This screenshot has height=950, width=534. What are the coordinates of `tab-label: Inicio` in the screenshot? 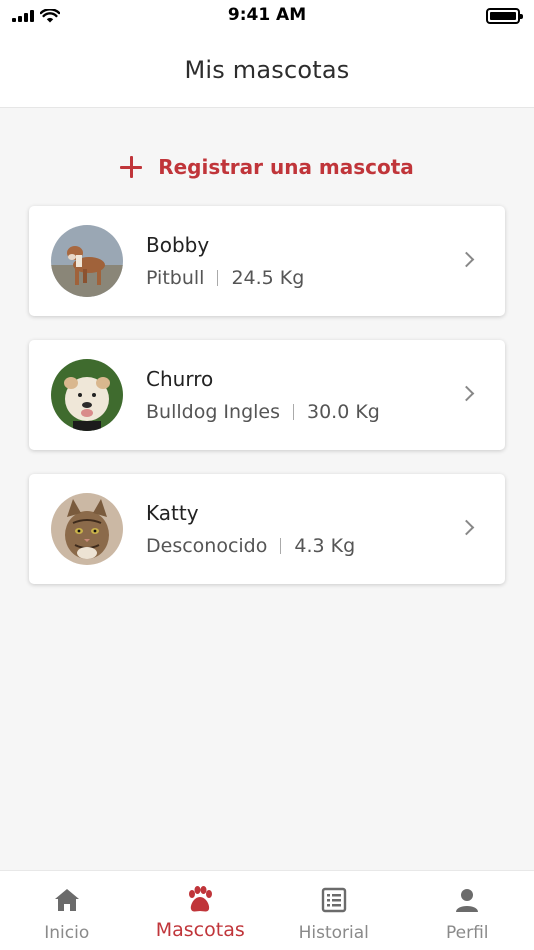 It's located at (67, 933).